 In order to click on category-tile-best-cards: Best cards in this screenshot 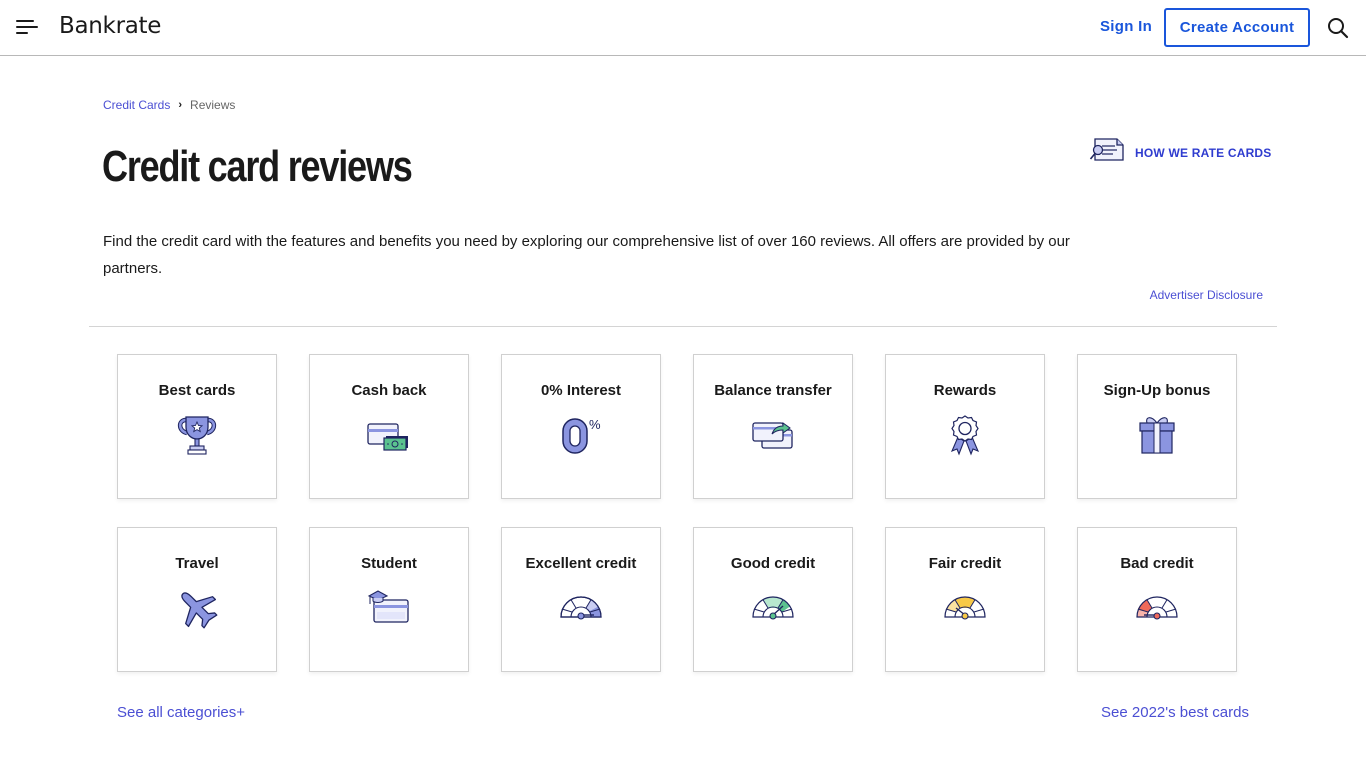, I will do `click(197, 426)`.